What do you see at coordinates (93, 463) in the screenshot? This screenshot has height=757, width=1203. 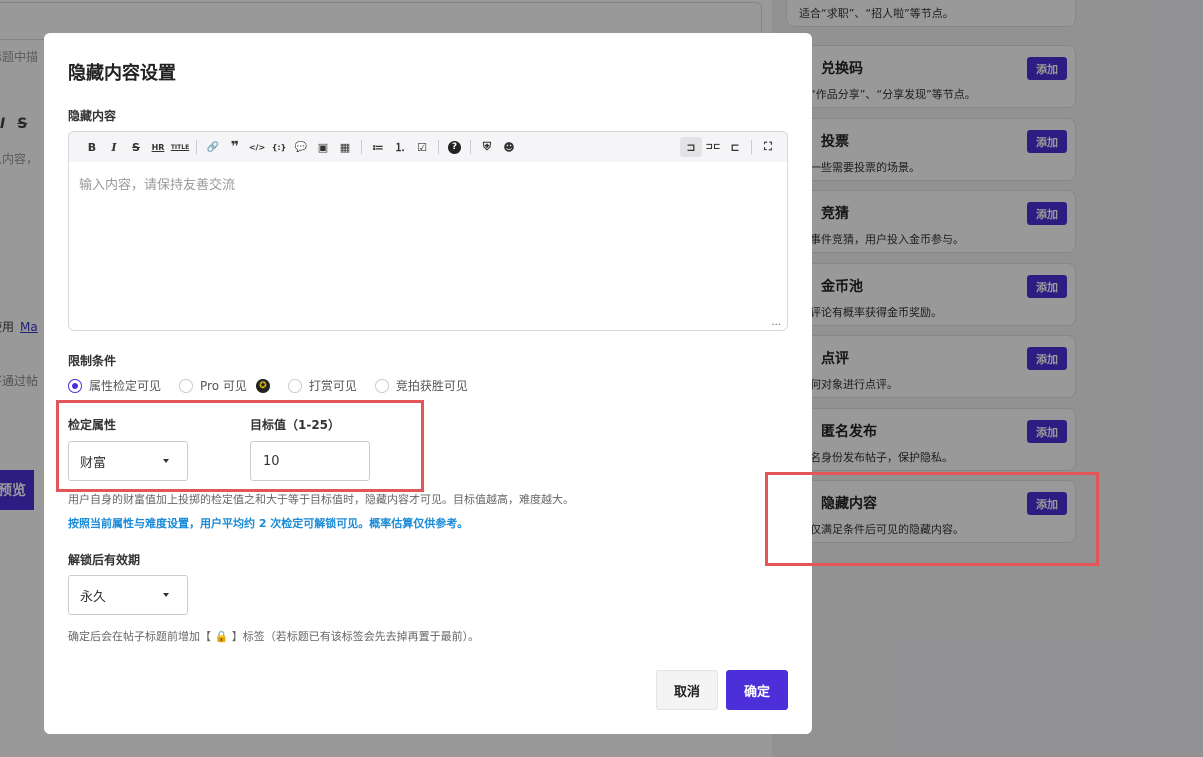 I see `attribute-select-value: 财富` at bounding box center [93, 463].